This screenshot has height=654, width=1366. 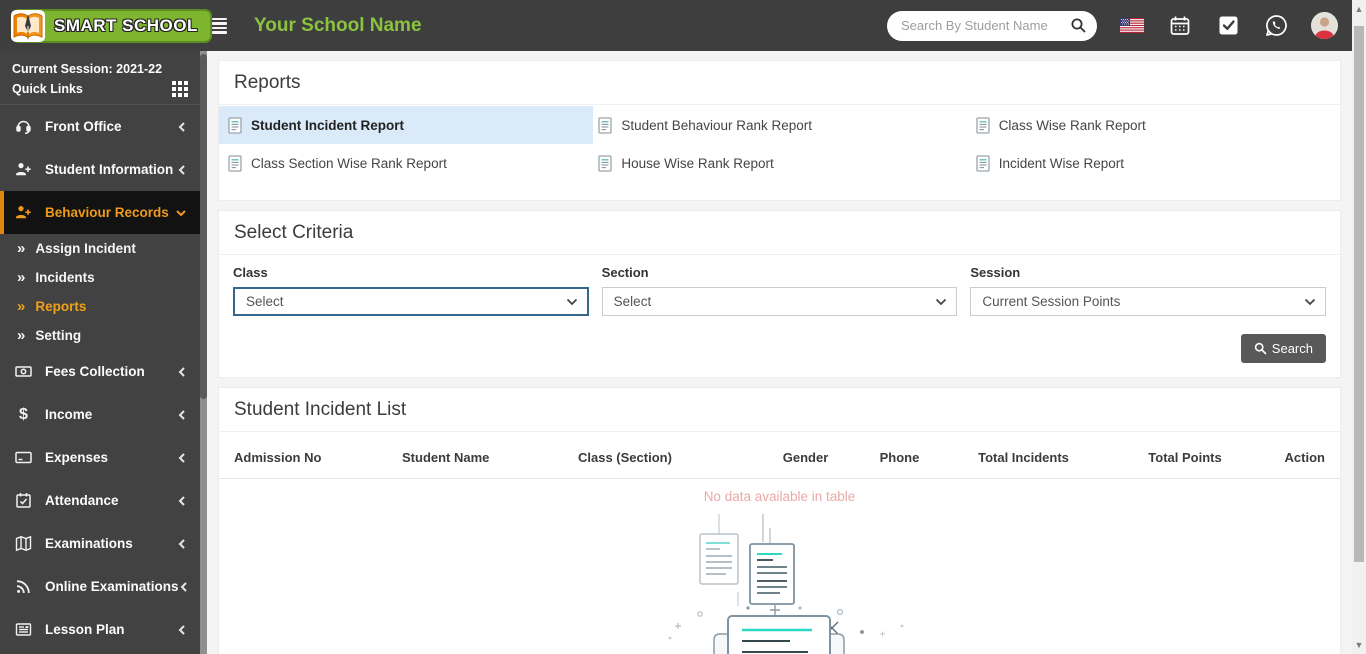 I want to click on sidebar-subitem-assign-incident: » Assign Incident, so click(x=100, y=248).